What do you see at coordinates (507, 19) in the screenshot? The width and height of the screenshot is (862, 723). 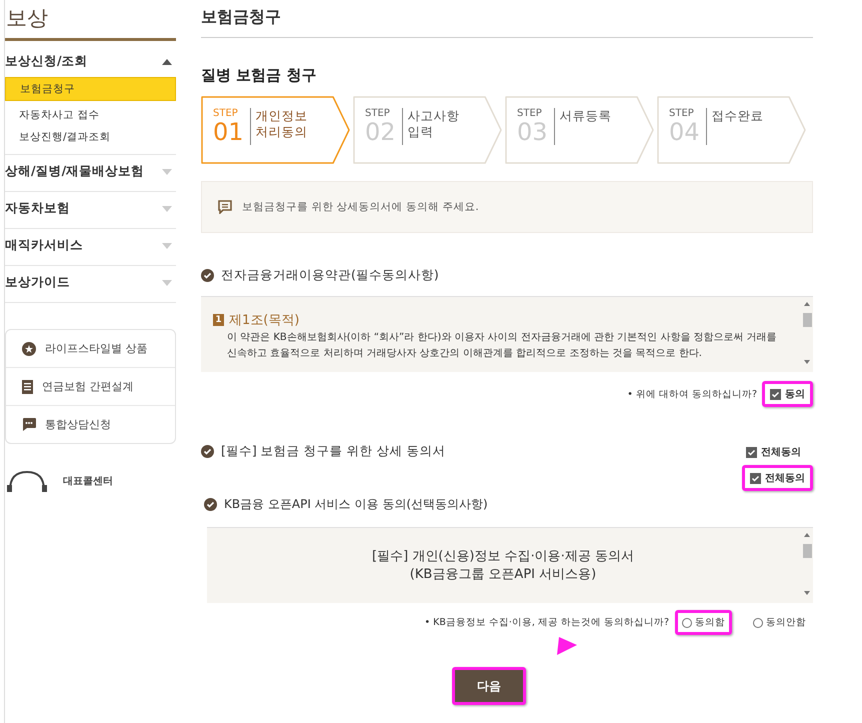 I see `page-title: 보험금청구` at bounding box center [507, 19].